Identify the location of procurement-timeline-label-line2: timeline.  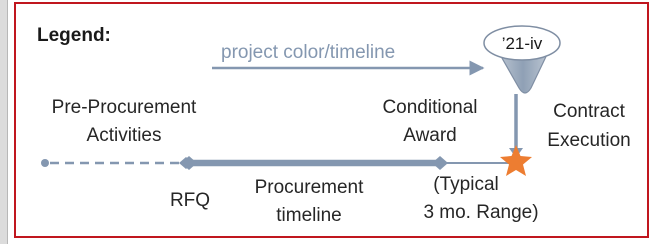
(308, 215).